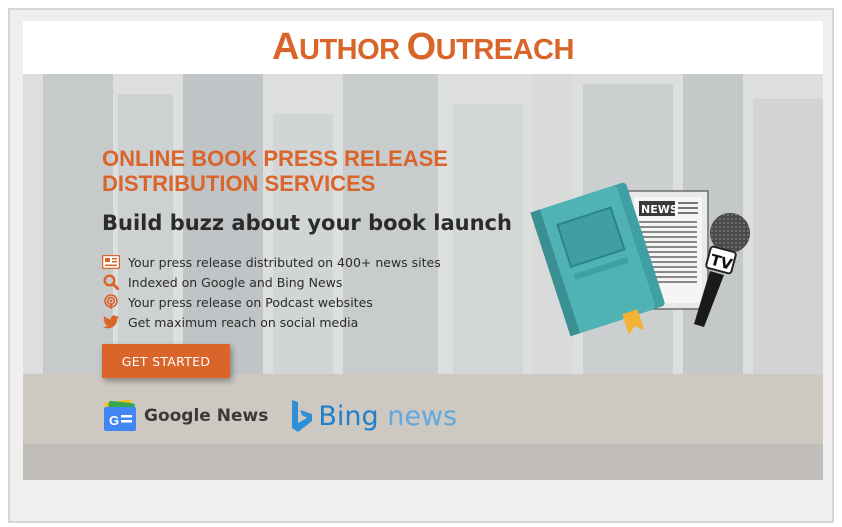  Describe the element at coordinates (302, 416) in the screenshot. I see `bing-icon` at that location.